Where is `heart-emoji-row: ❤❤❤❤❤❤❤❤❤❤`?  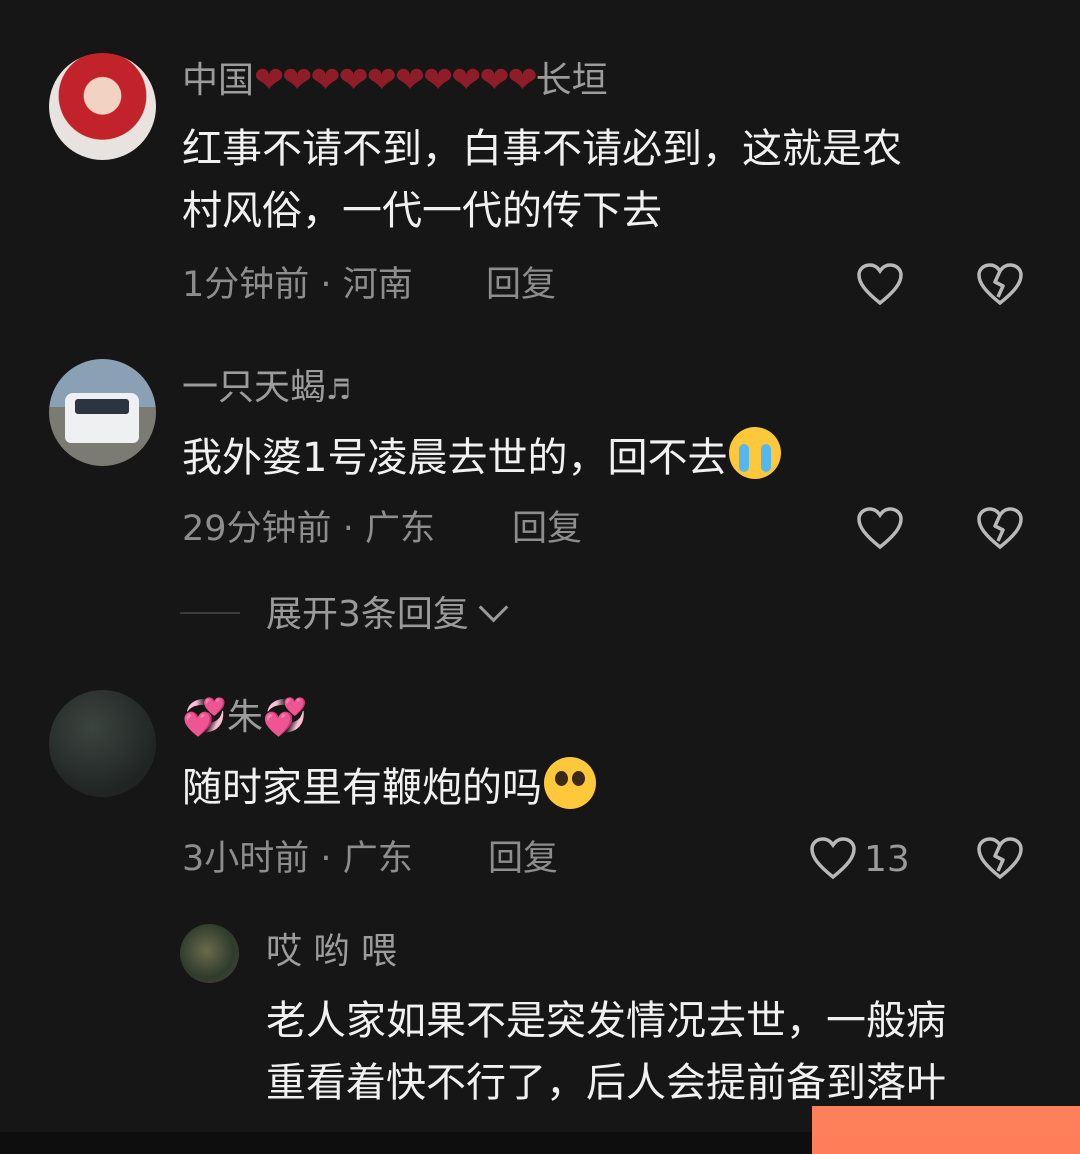 heart-emoji-row: ❤❤❤❤❤❤❤❤❤❤ is located at coordinates (396, 80).